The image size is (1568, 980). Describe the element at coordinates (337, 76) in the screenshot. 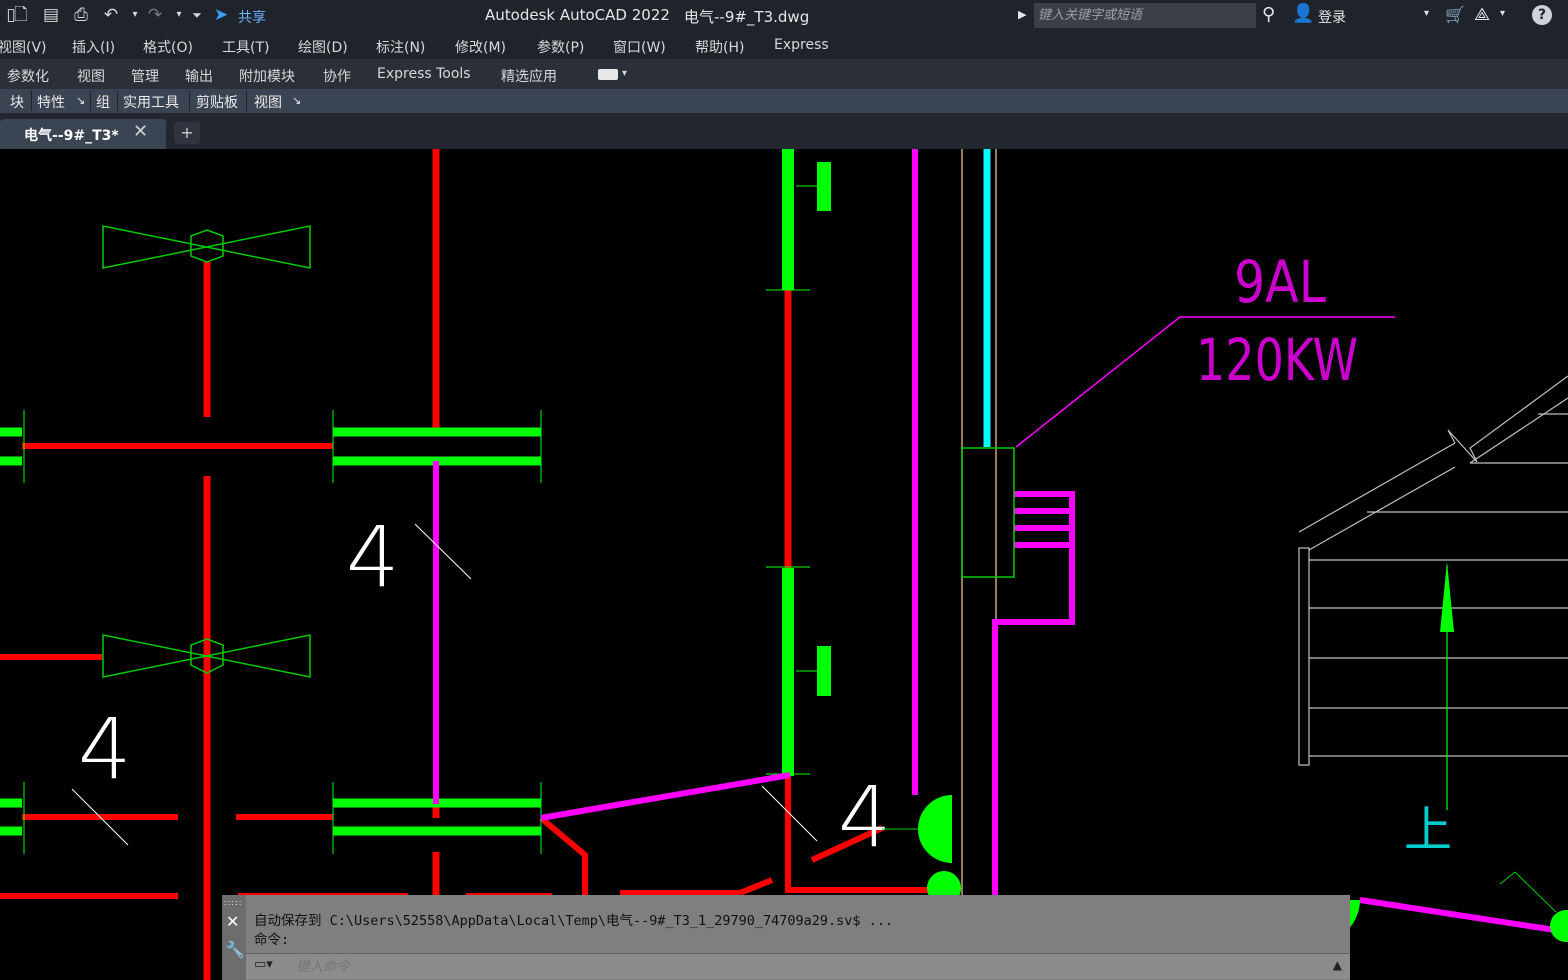

I see `tab-collaborate: 协作` at that location.